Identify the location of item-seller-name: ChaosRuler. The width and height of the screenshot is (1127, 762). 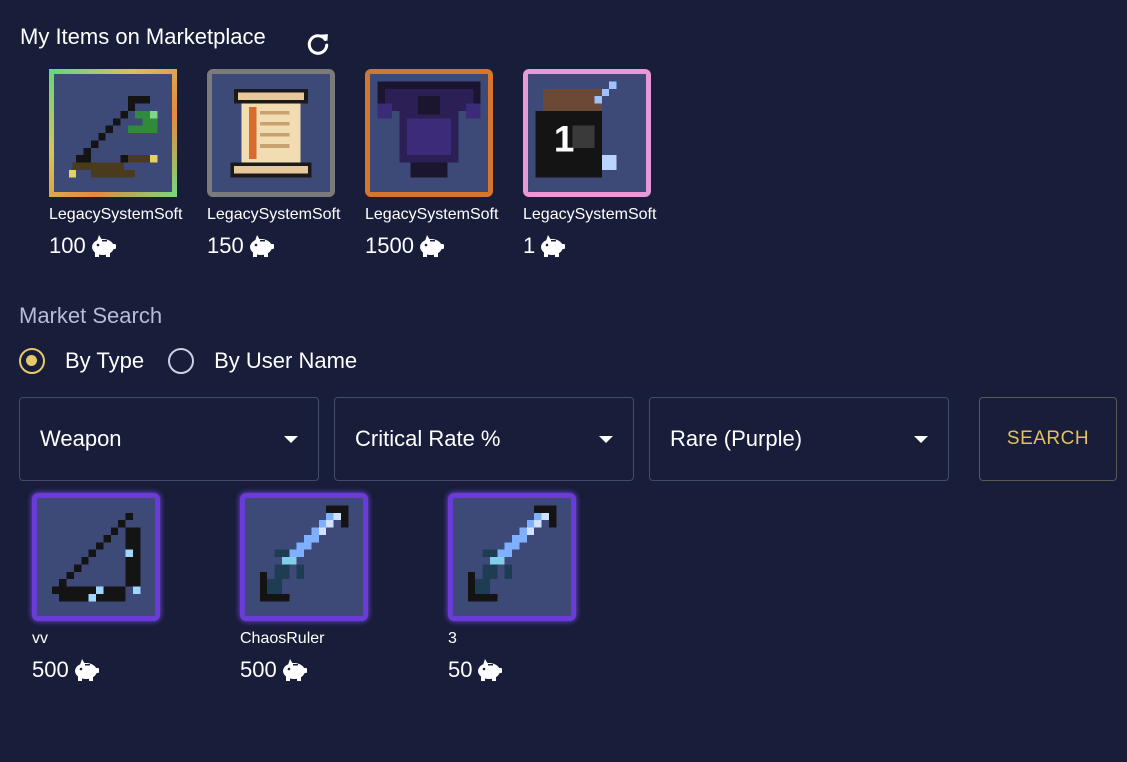
(282, 638).